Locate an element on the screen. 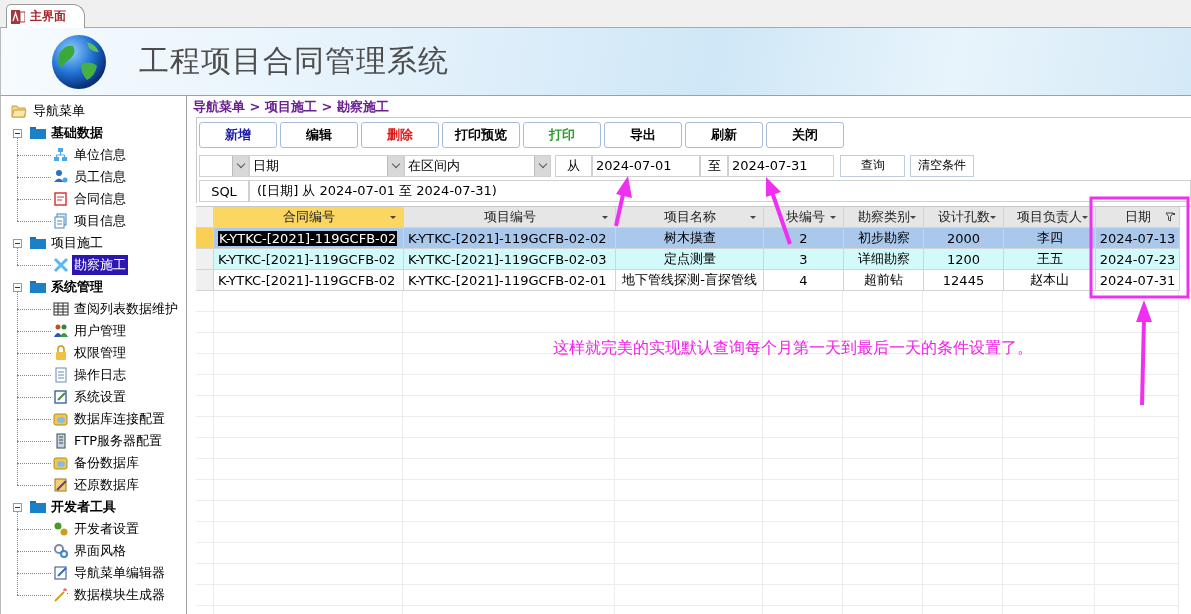  table-cell: 2024-07-13 is located at coordinates (1138, 238).